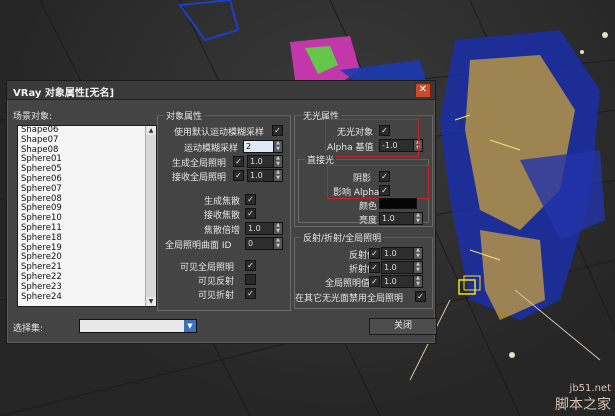 This screenshot has height=416, width=615. What do you see at coordinates (222, 231) in the screenshot?
I see `caustics-multiplier-label: 焦散倍增` at bounding box center [222, 231].